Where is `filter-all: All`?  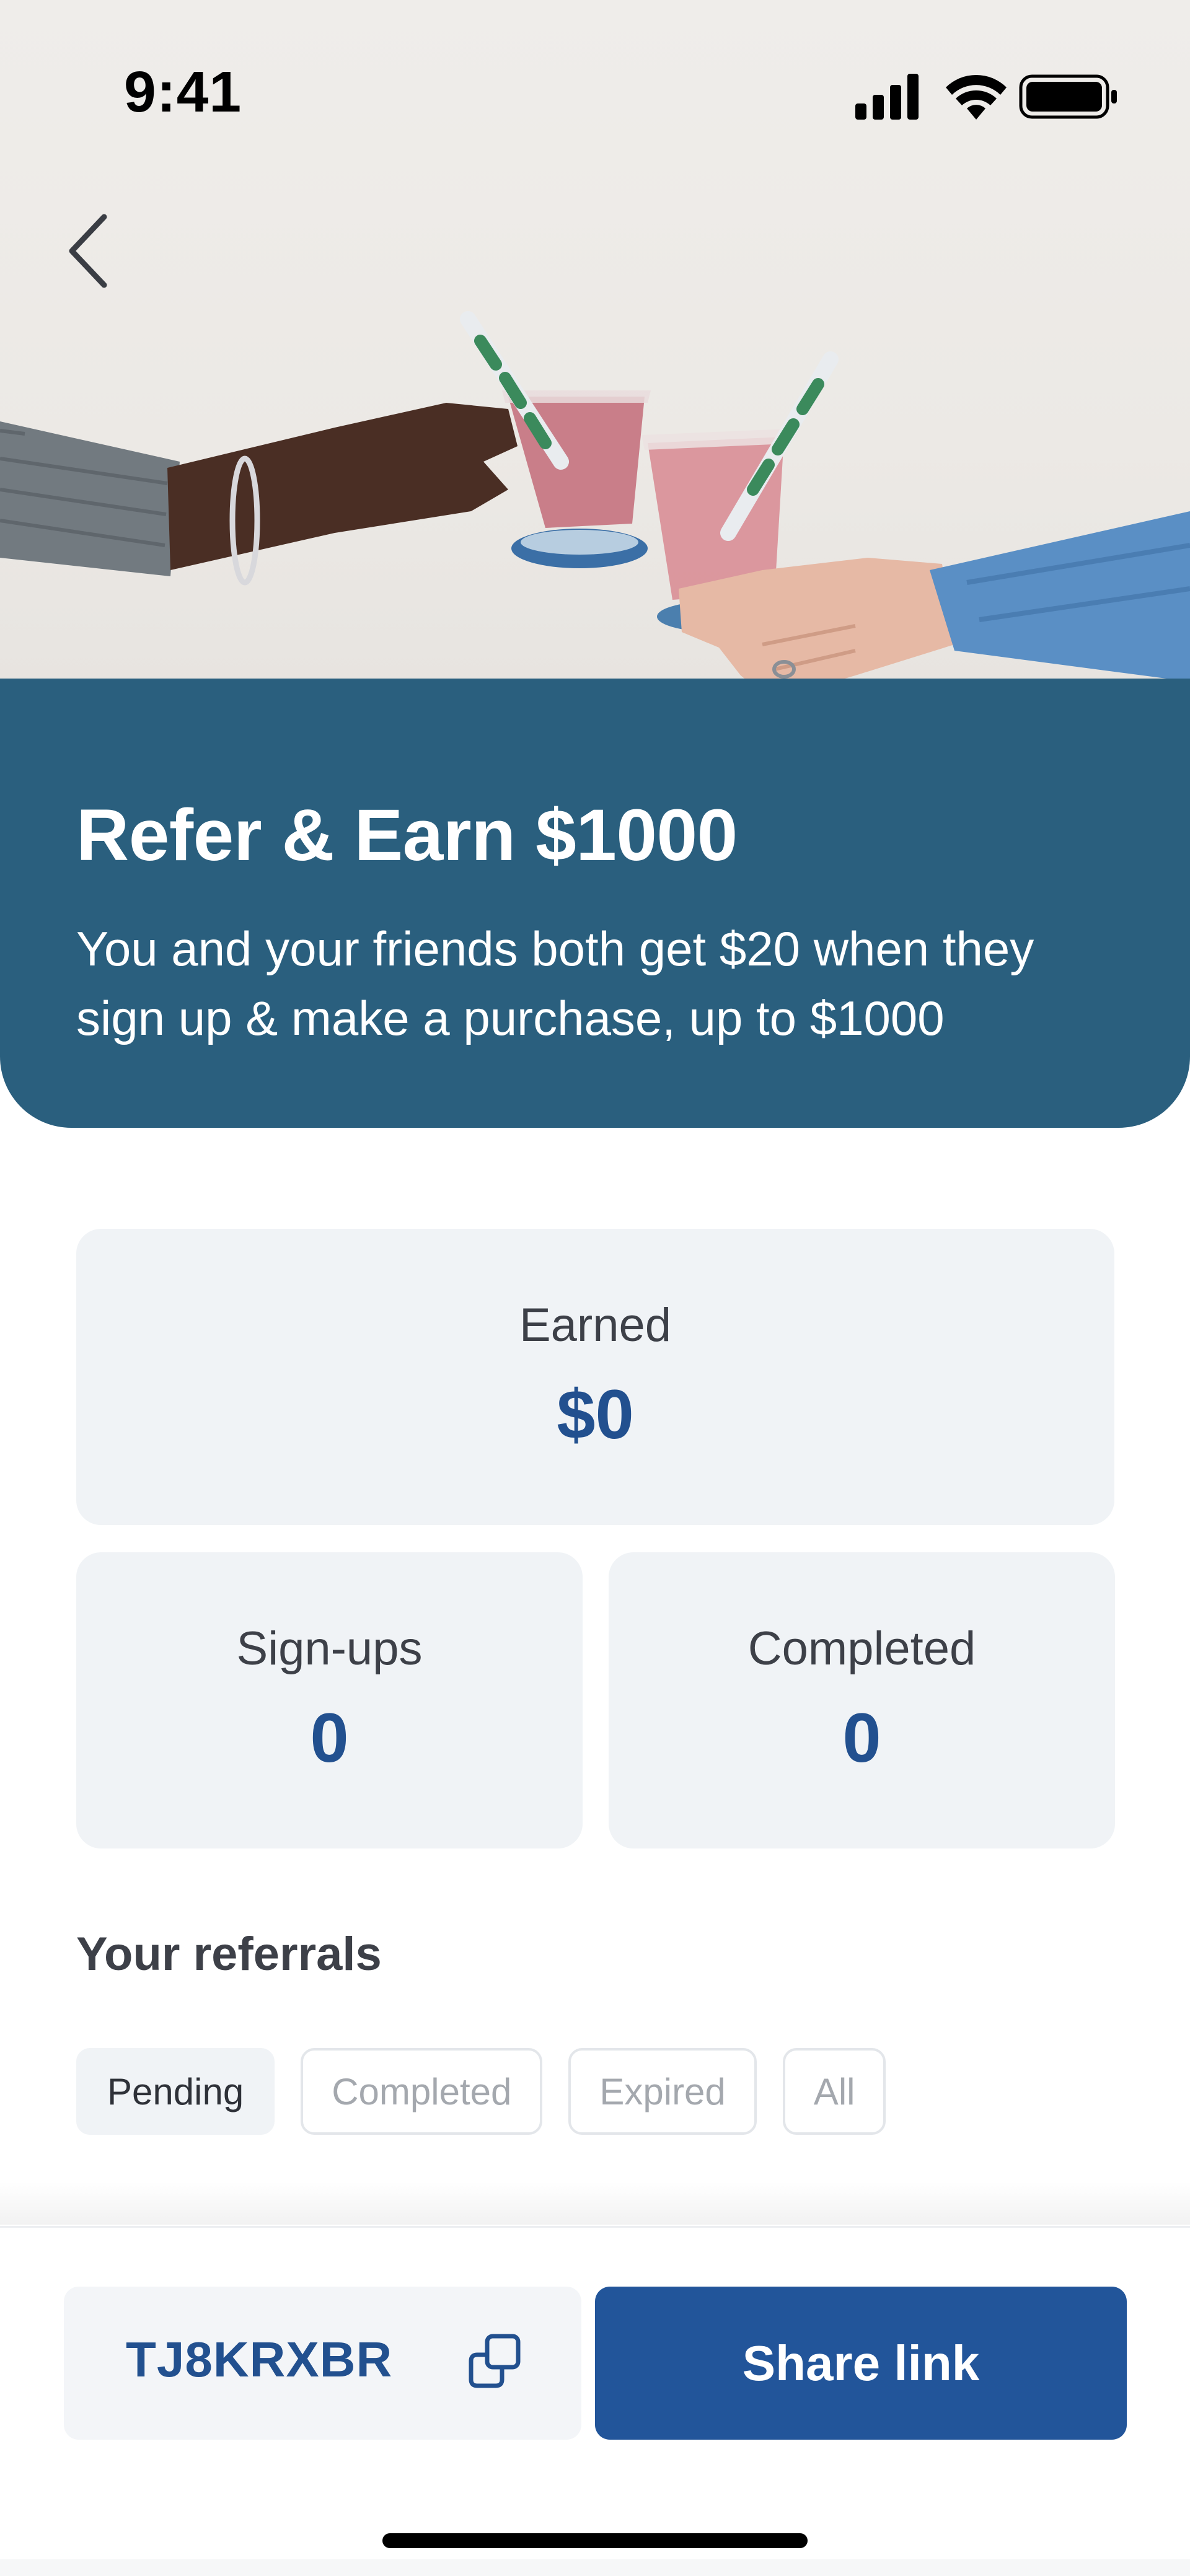 filter-all: All is located at coordinates (834, 2092).